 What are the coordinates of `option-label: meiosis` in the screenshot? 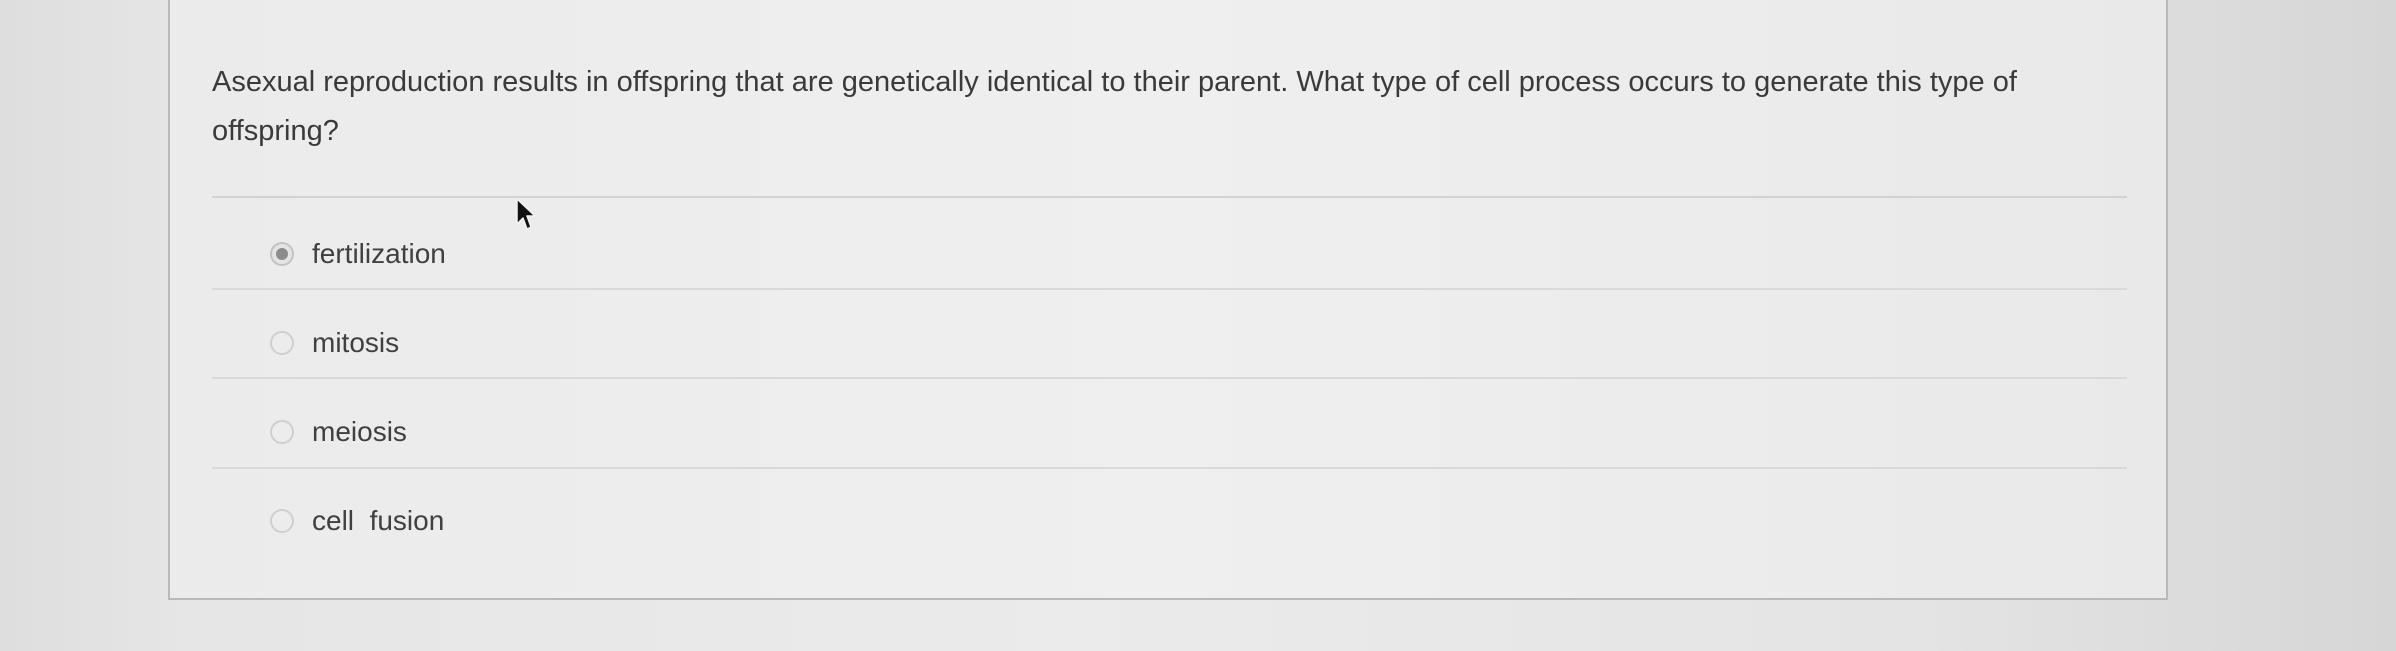 It's located at (359, 431).